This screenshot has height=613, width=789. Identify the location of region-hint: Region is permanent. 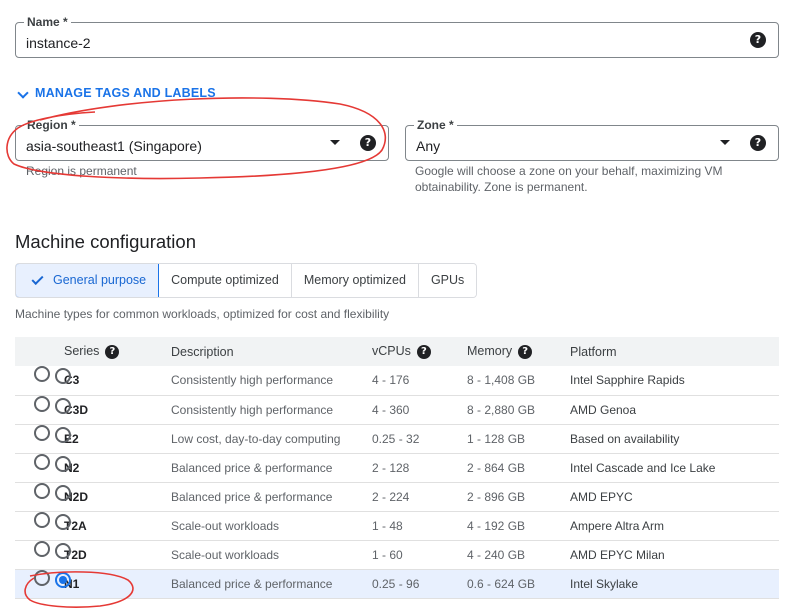
(81, 171).